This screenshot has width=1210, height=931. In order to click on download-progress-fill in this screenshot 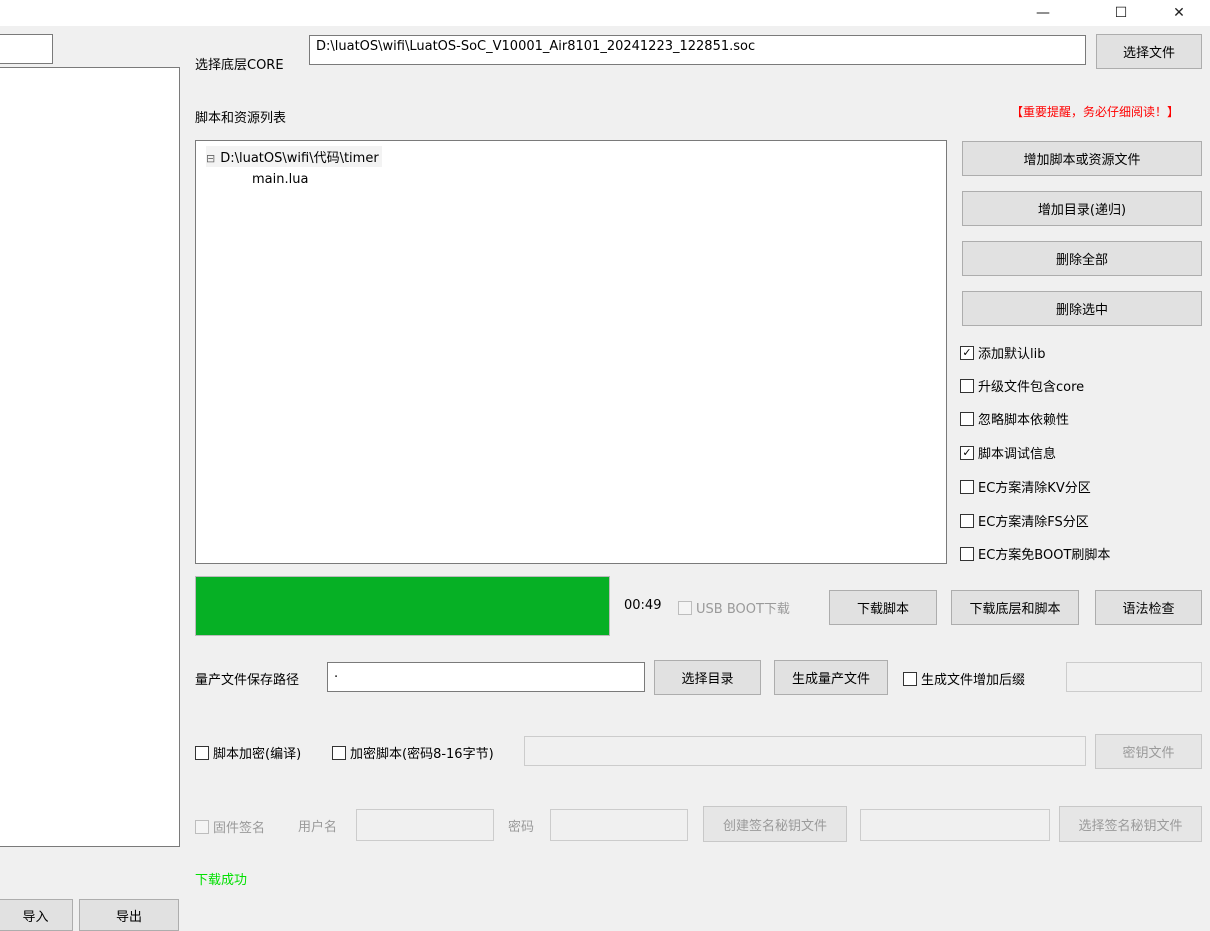, I will do `click(402, 606)`.